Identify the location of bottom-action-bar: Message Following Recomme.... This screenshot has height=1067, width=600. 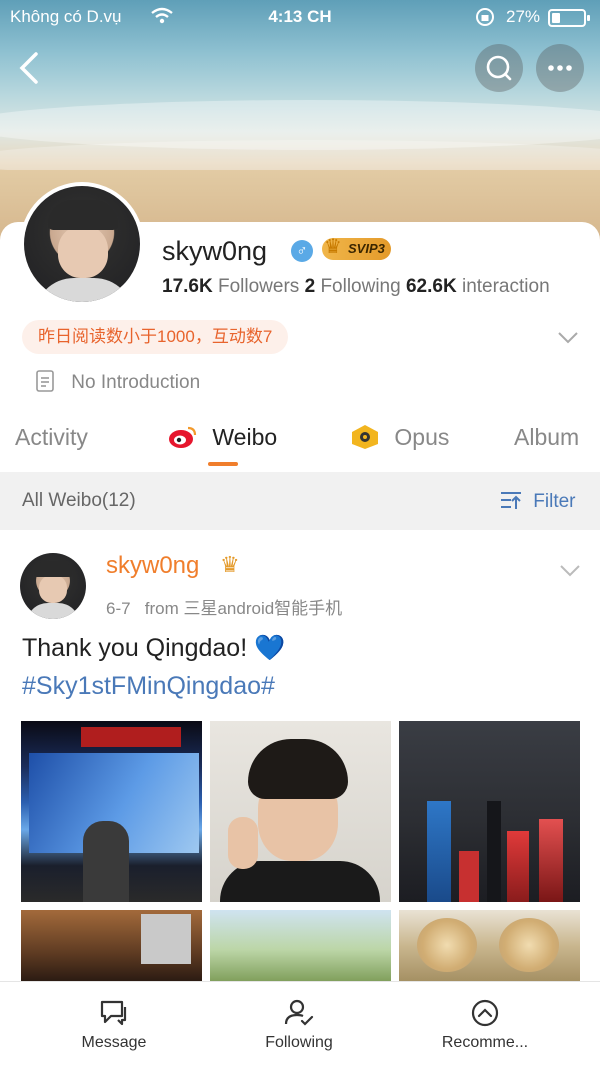
(300, 1024).